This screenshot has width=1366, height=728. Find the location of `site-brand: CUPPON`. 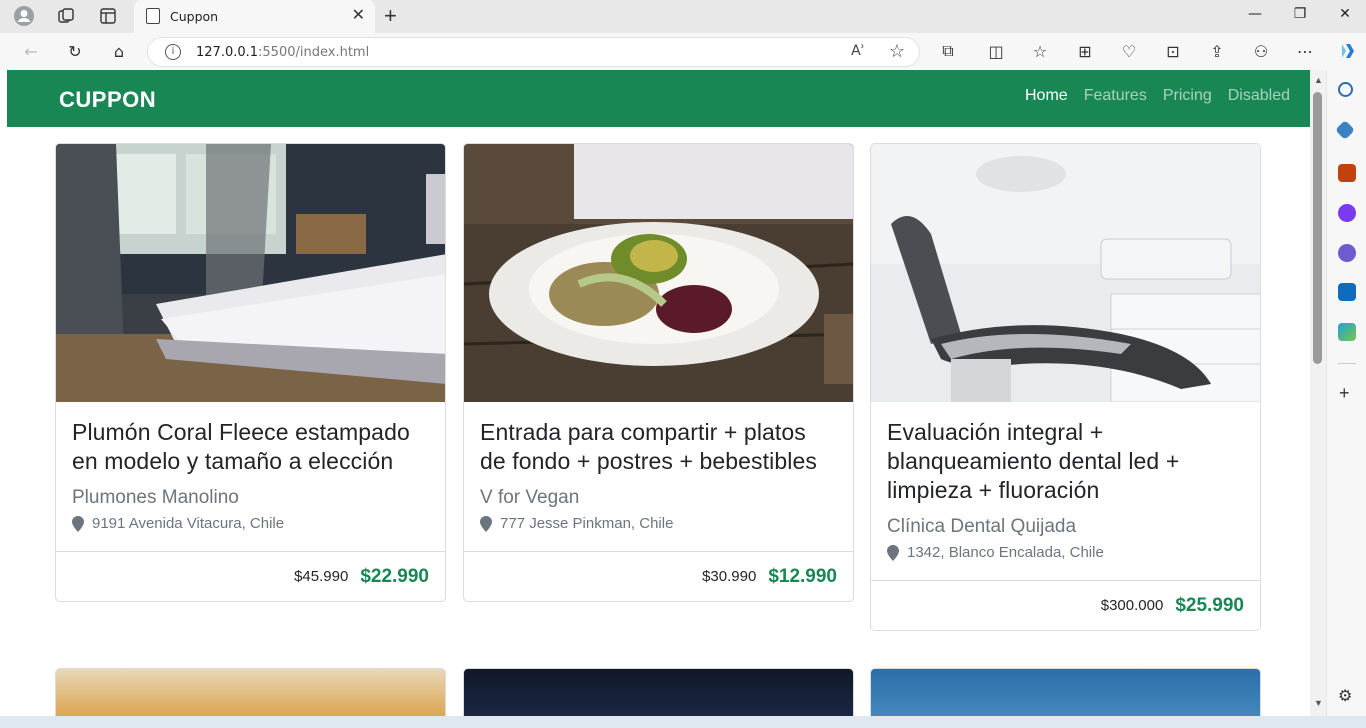

site-brand: CUPPON is located at coordinates (107, 100).